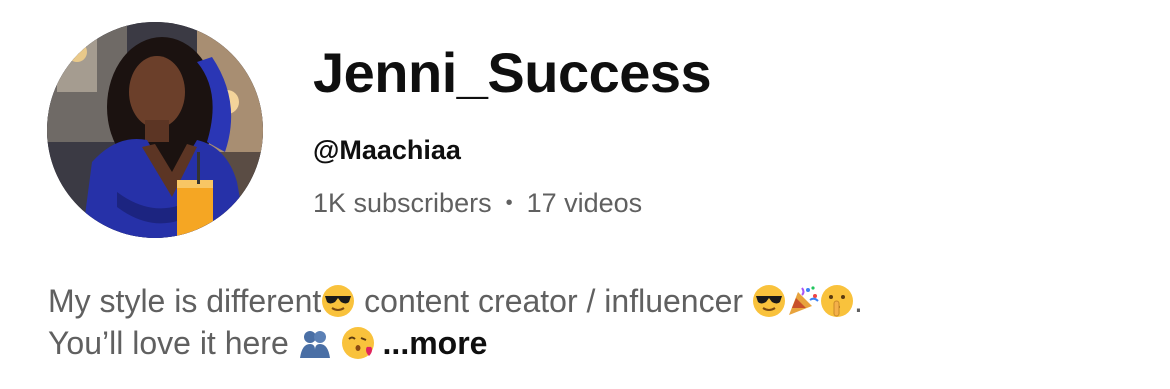 The image size is (1170, 389). What do you see at coordinates (402, 203) in the screenshot?
I see `subscriber-count: 1K subscribers` at bounding box center [402, 203].